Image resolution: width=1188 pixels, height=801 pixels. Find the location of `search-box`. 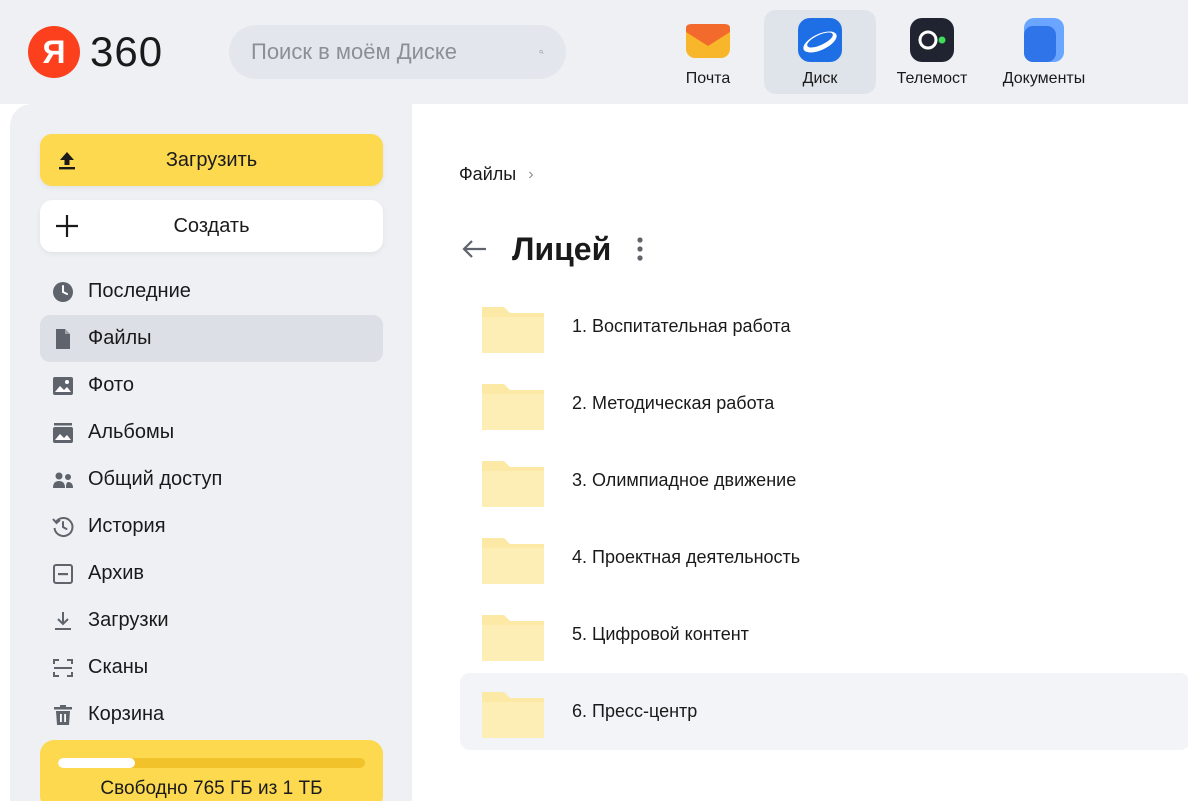

search-box is located at coordinates (397, 52).